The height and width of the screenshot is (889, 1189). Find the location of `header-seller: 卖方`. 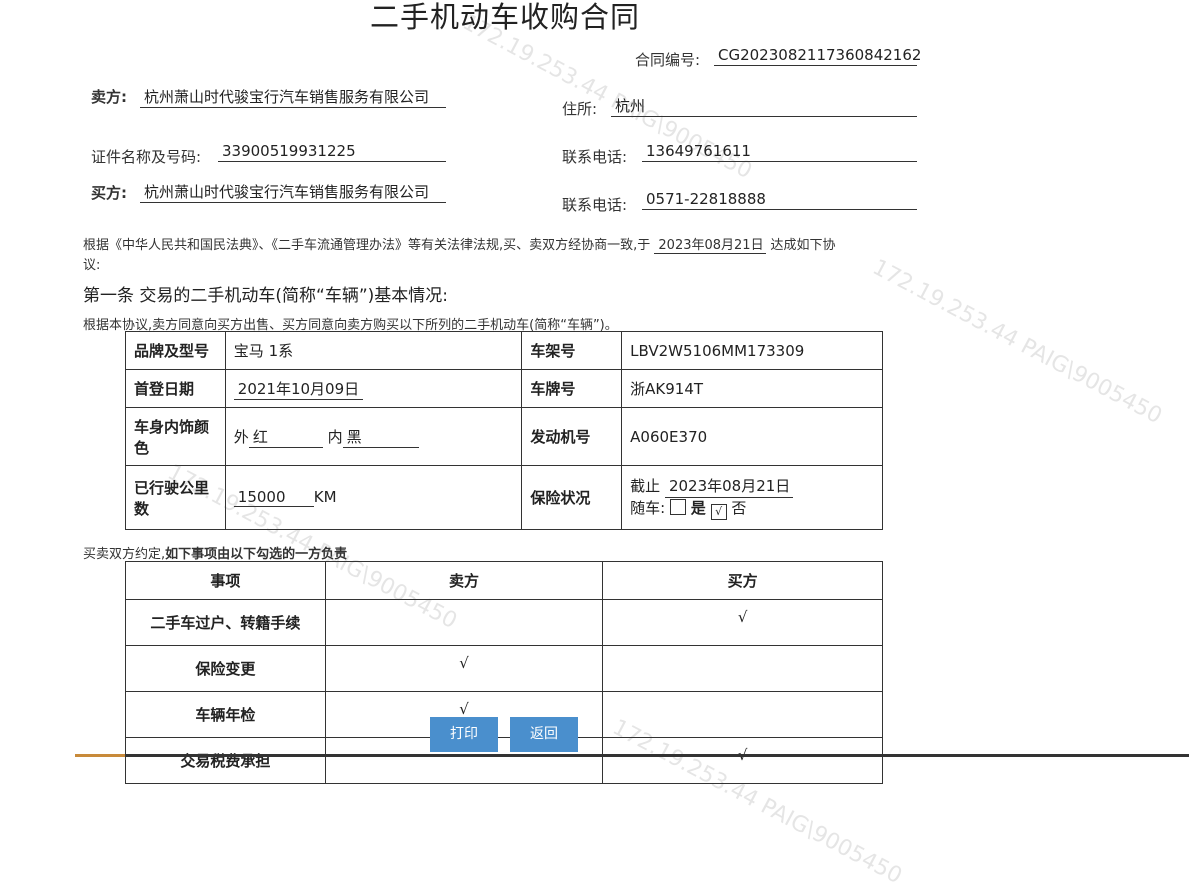

header-seller: 卖方 is located at coordinates (464, 580).